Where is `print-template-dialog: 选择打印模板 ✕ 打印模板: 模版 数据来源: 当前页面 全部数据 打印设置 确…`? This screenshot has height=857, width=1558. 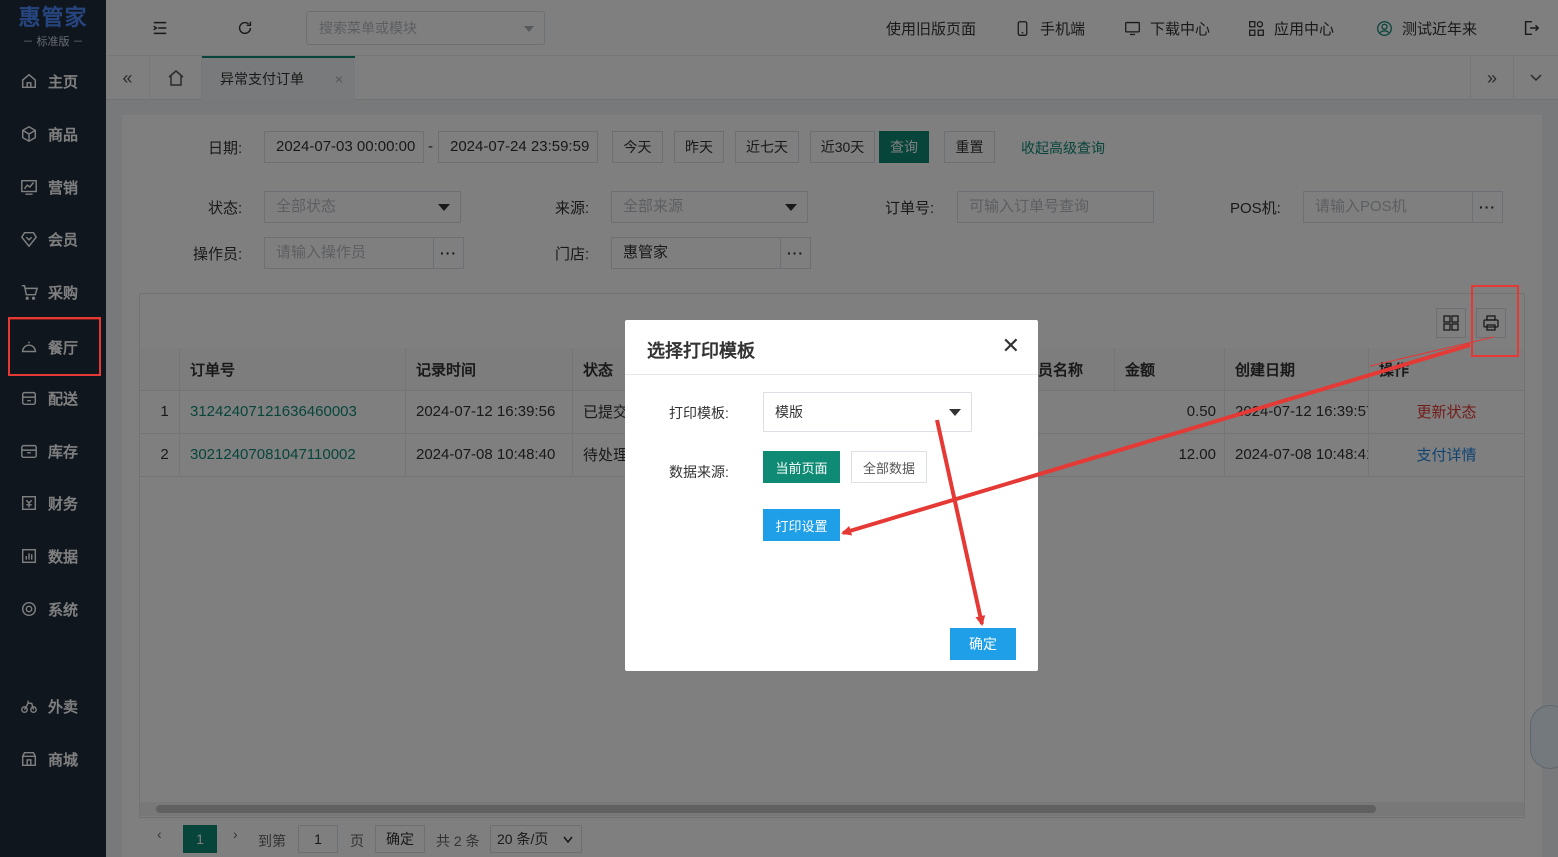 print-template-dialog: 选择打印模板 ✕ 打印模板: 模版 数据来源: 当前页面 全部数据 打印设置 确… is located at coordinates (831, 495).